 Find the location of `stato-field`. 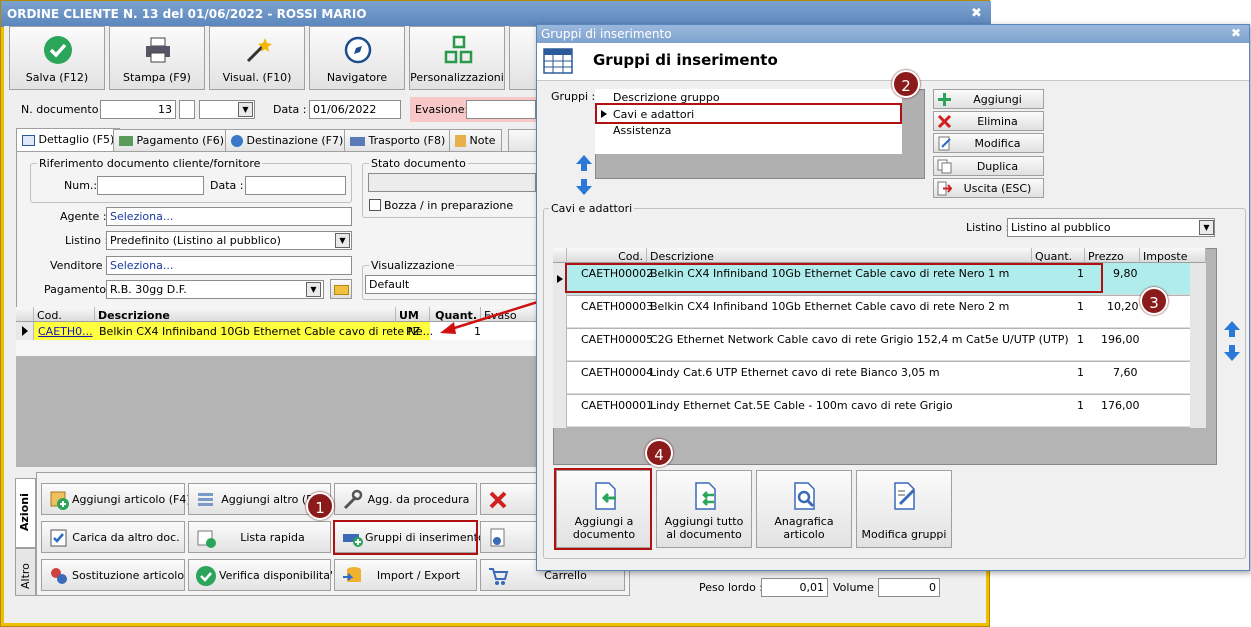

stato-field is located at coordinates (452, 182).